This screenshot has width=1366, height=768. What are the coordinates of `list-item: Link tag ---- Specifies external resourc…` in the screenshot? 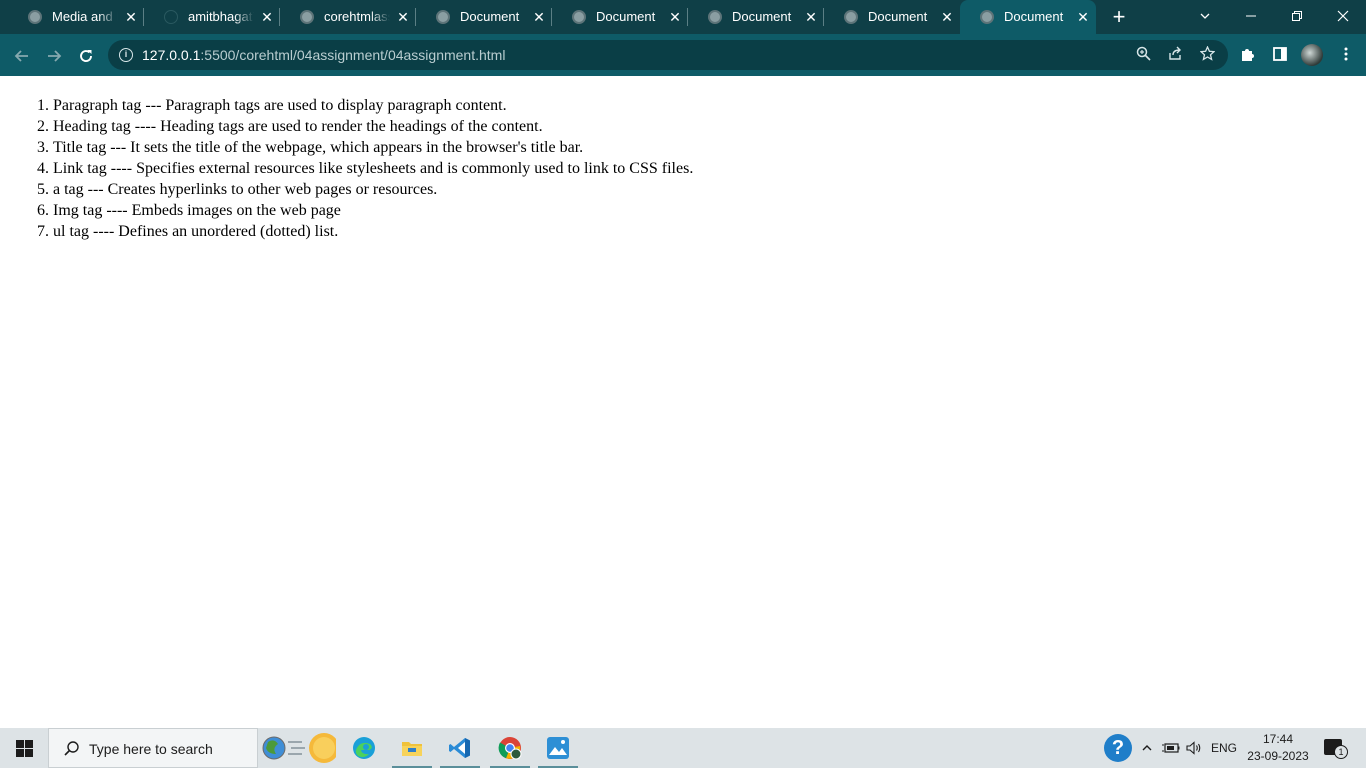 It's located at (373, 168).